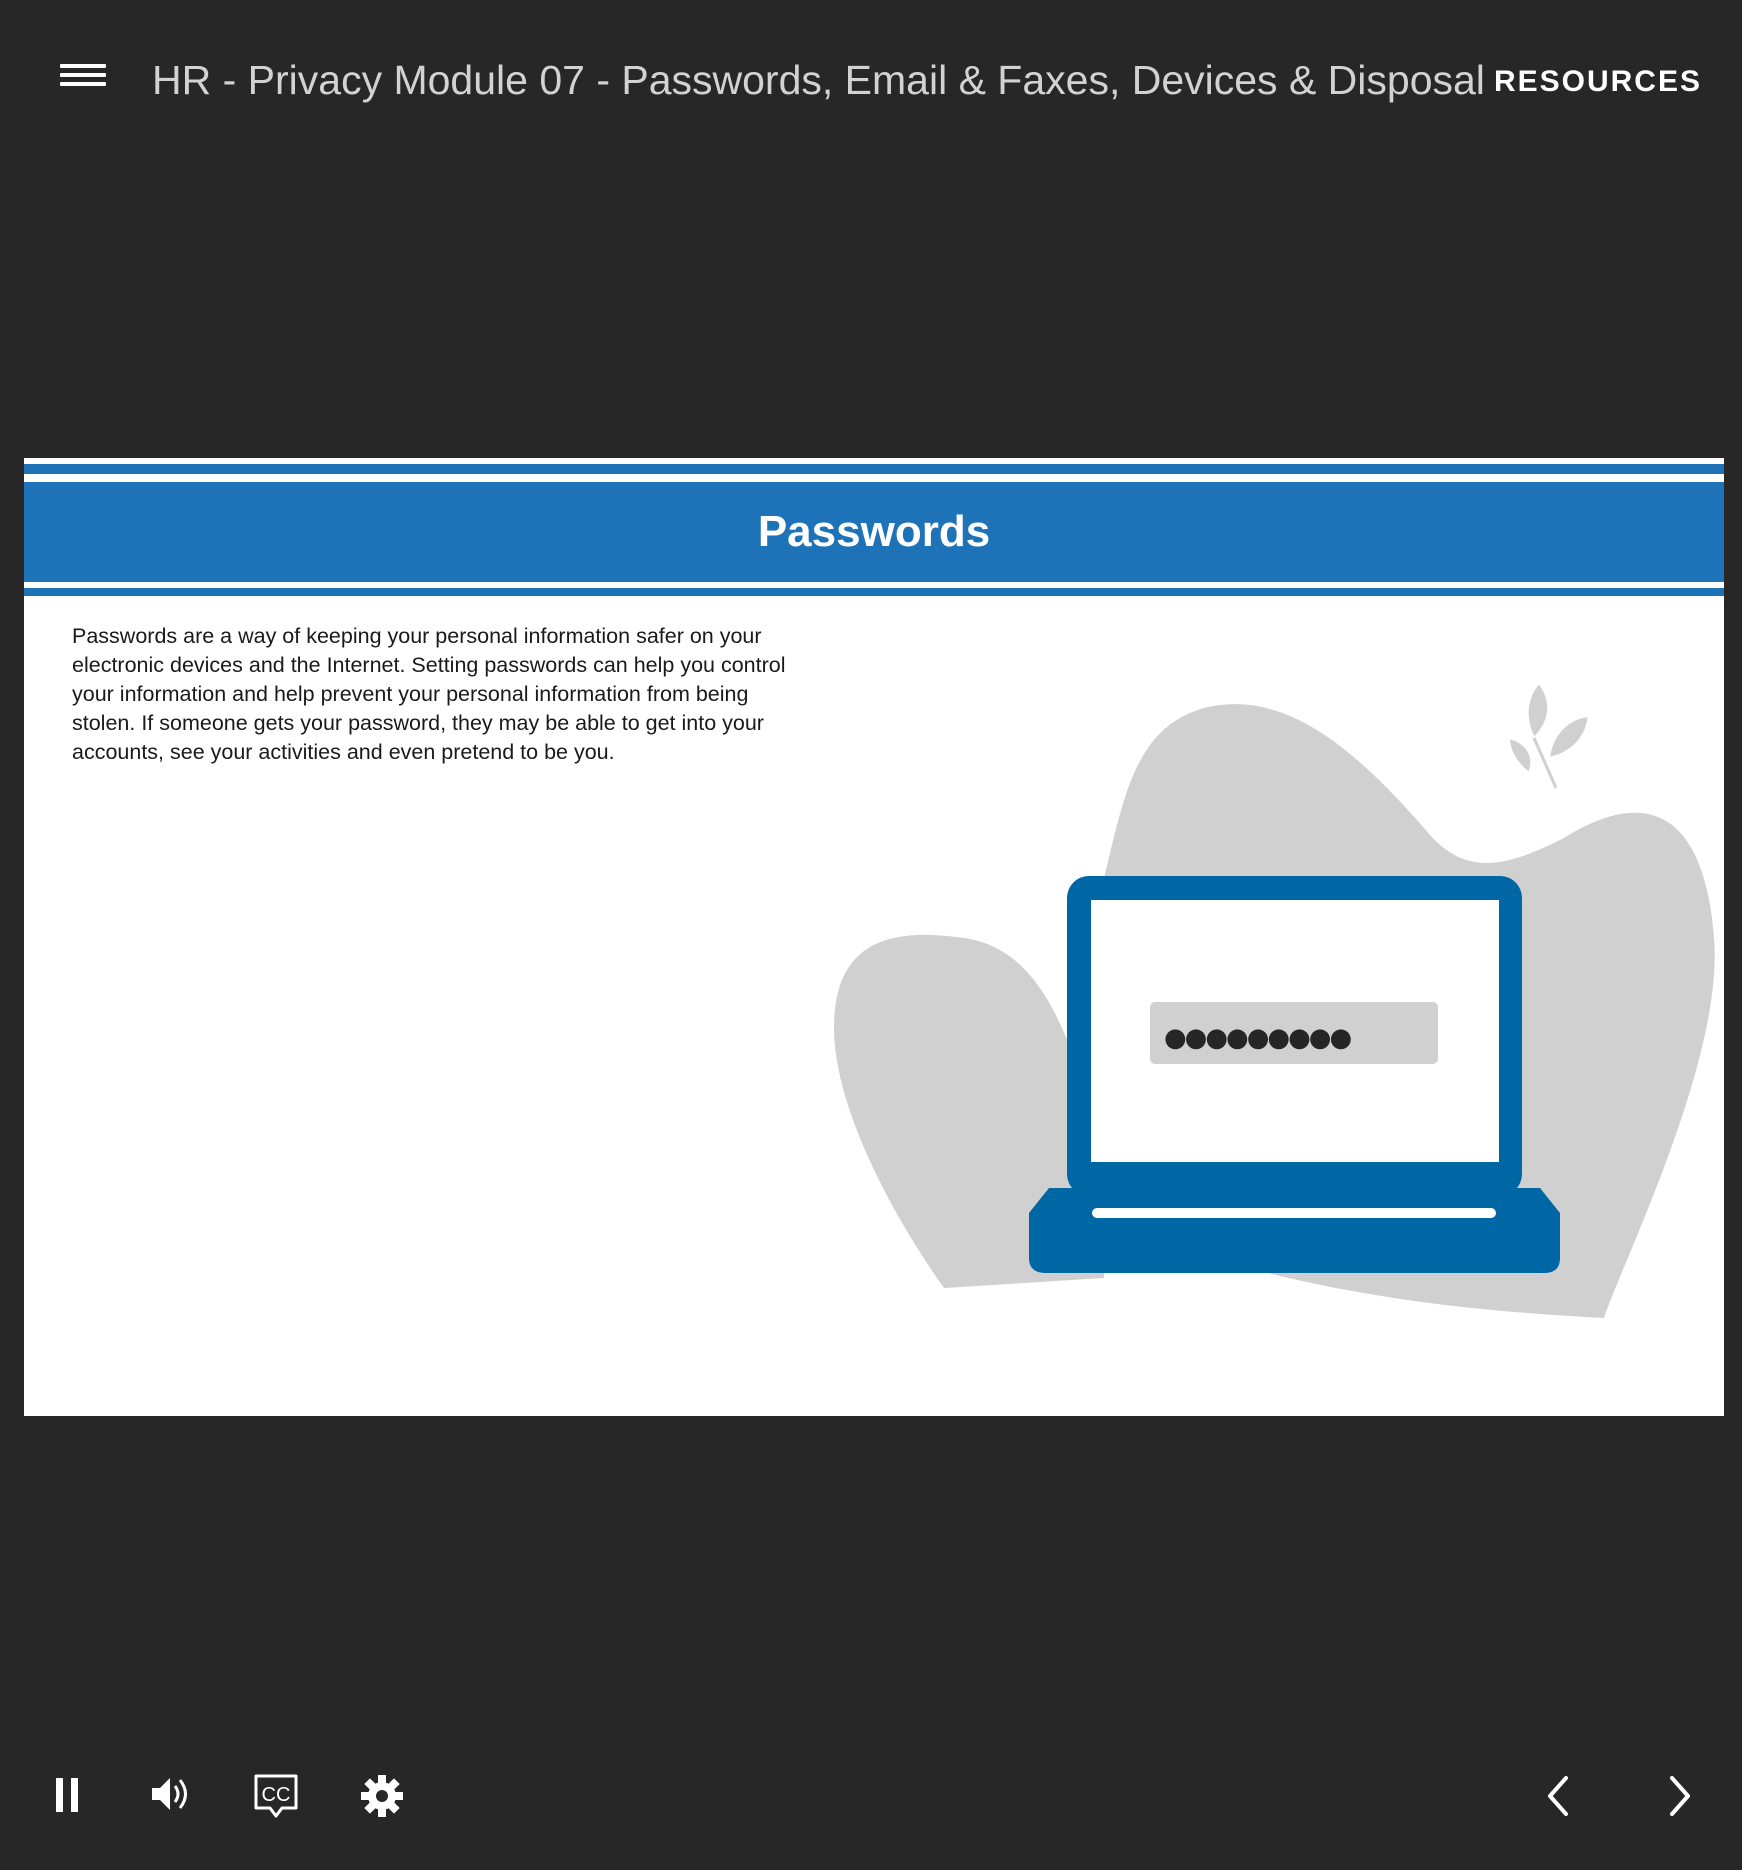  What do you see at coordinates (1257, 1038) in the screenshot?
I see `password-dots: ●●●●●●●●●` at bounding box center [1257, 1038].